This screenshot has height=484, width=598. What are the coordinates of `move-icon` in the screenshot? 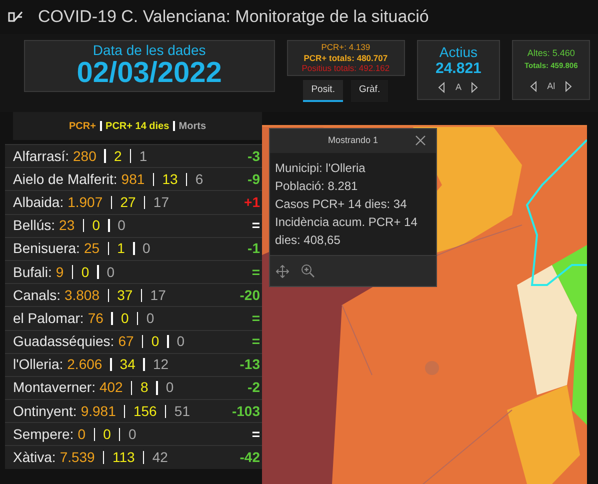 It's located at (282, 271).